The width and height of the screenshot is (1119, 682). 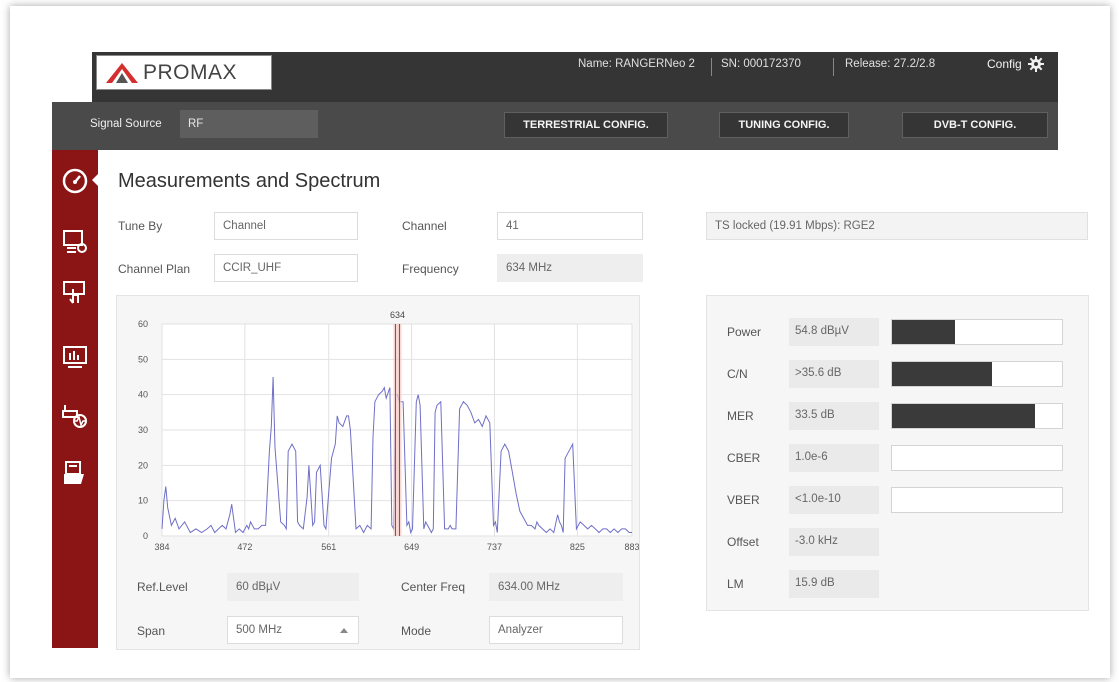 I want to click on x-tick-label: 737, so click(x=494, y=547).